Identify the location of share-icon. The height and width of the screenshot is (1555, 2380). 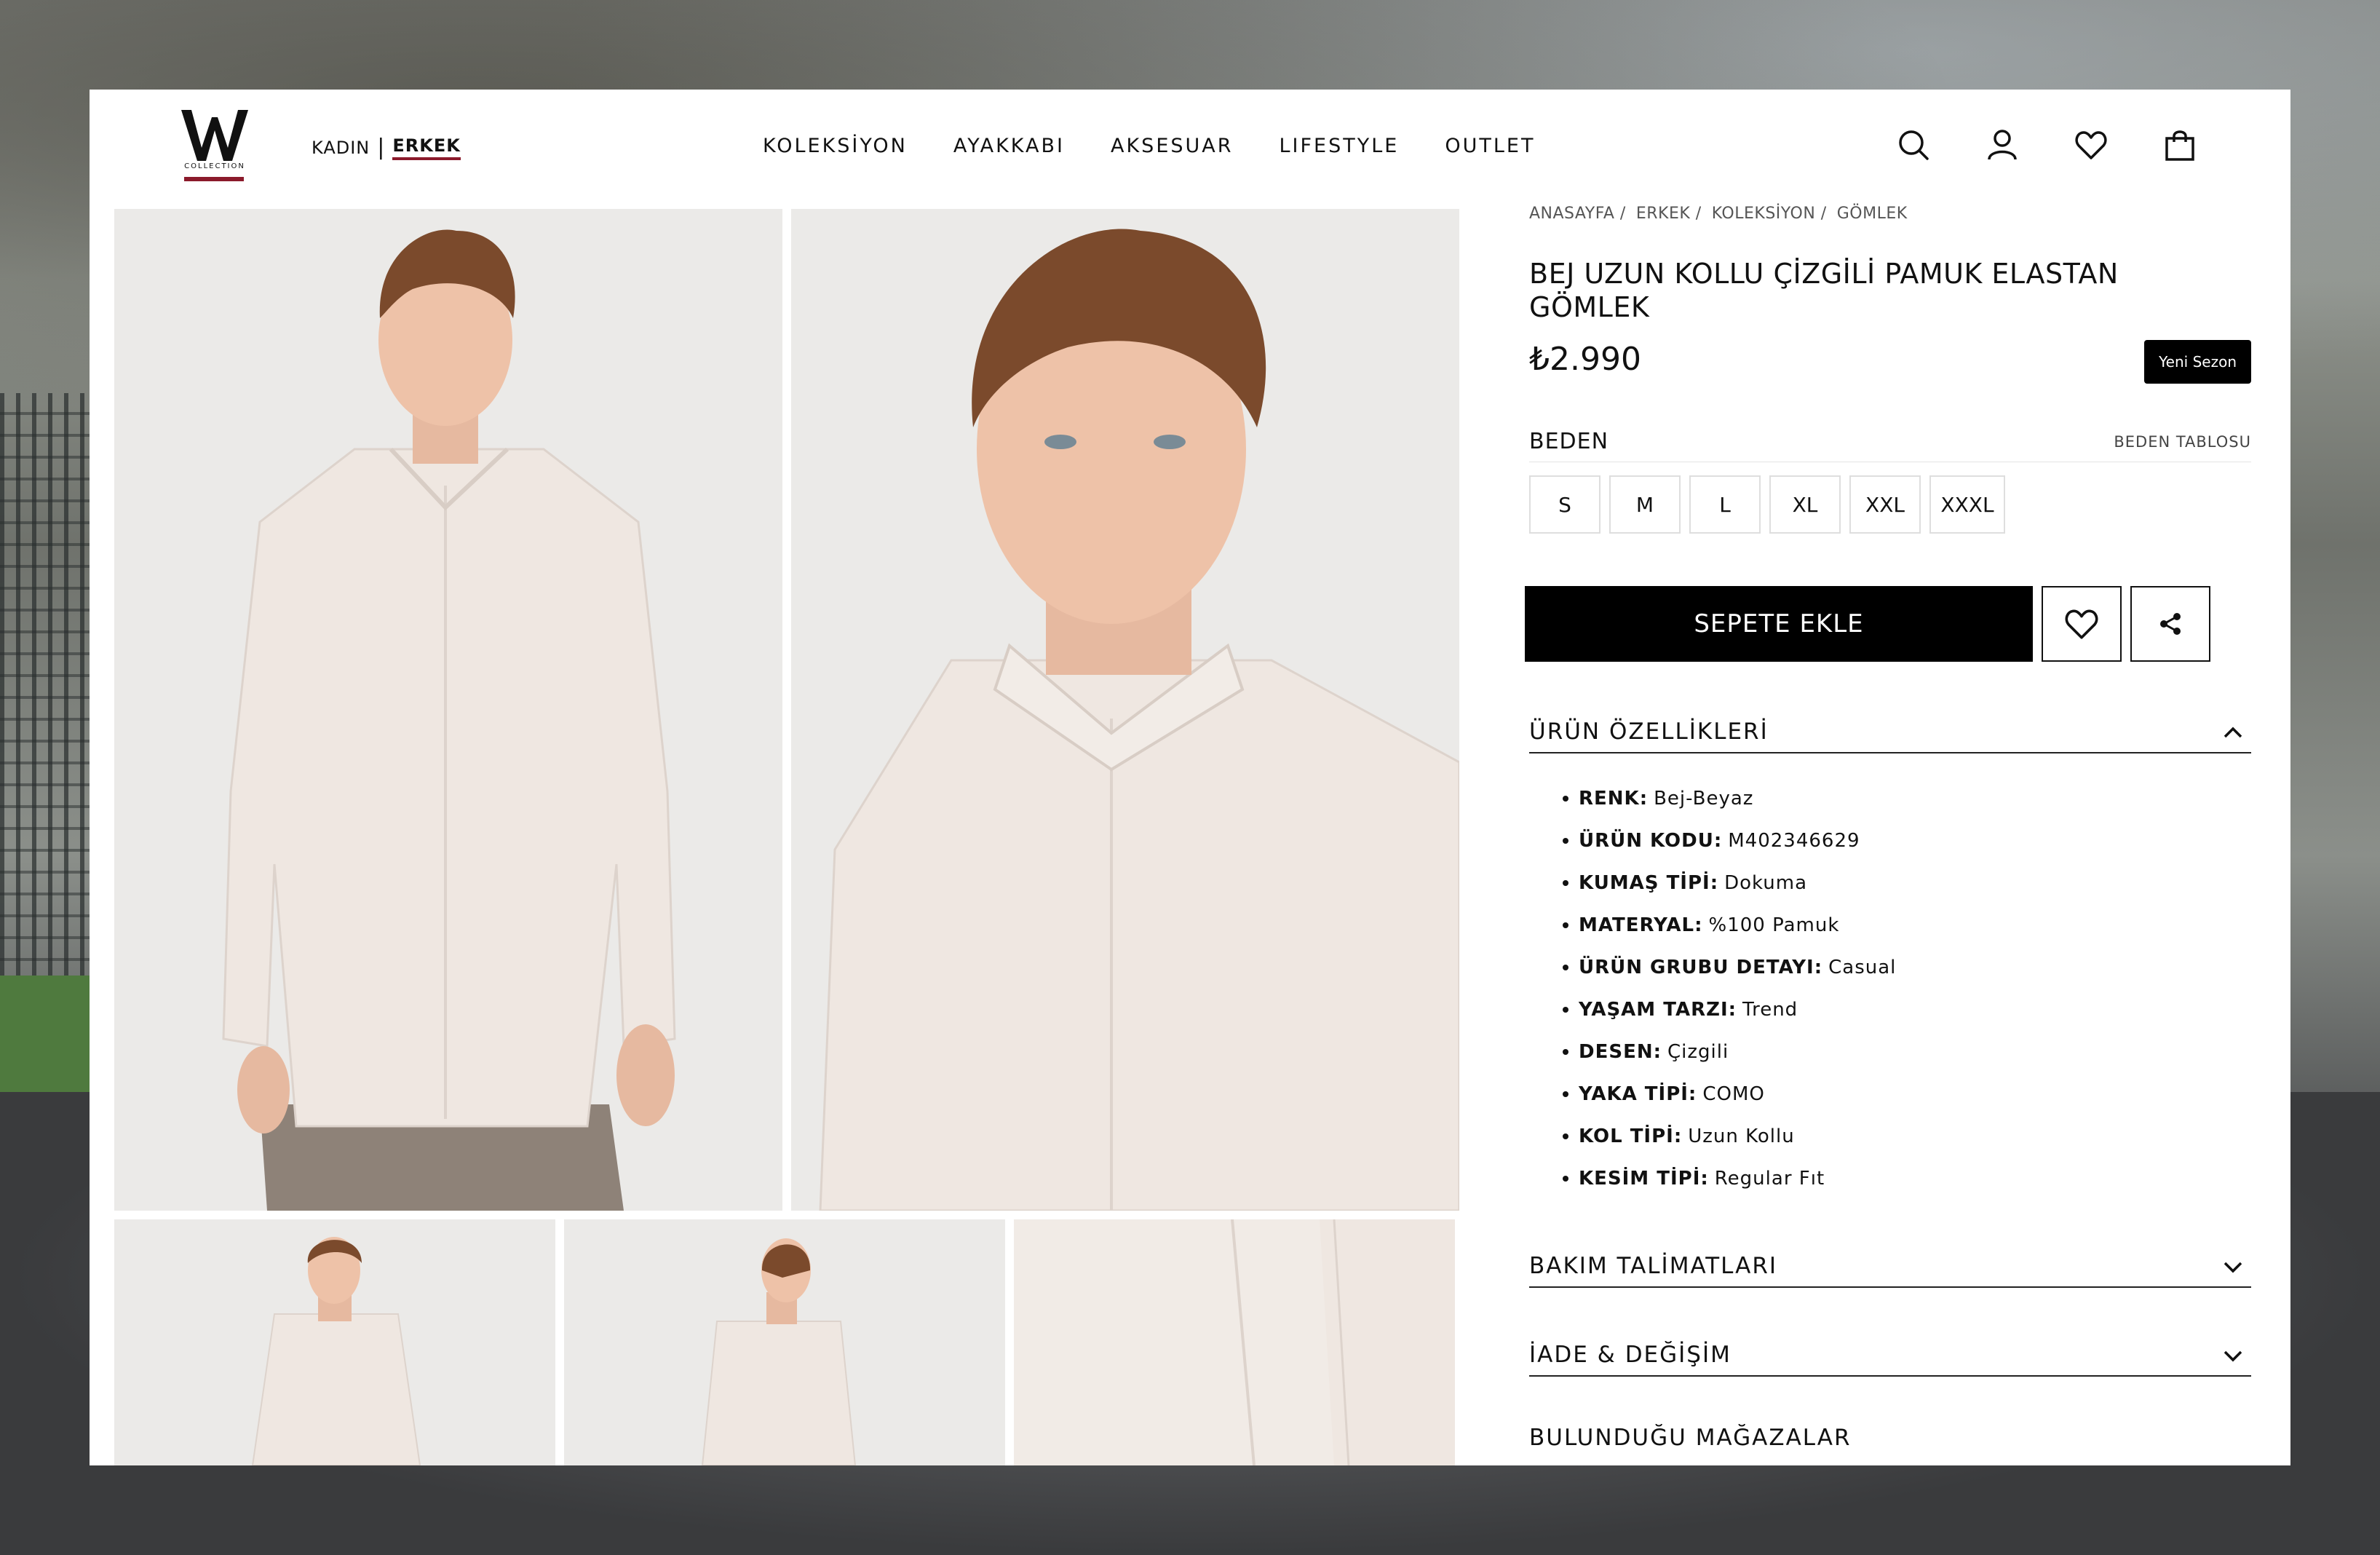
(2170, 624).